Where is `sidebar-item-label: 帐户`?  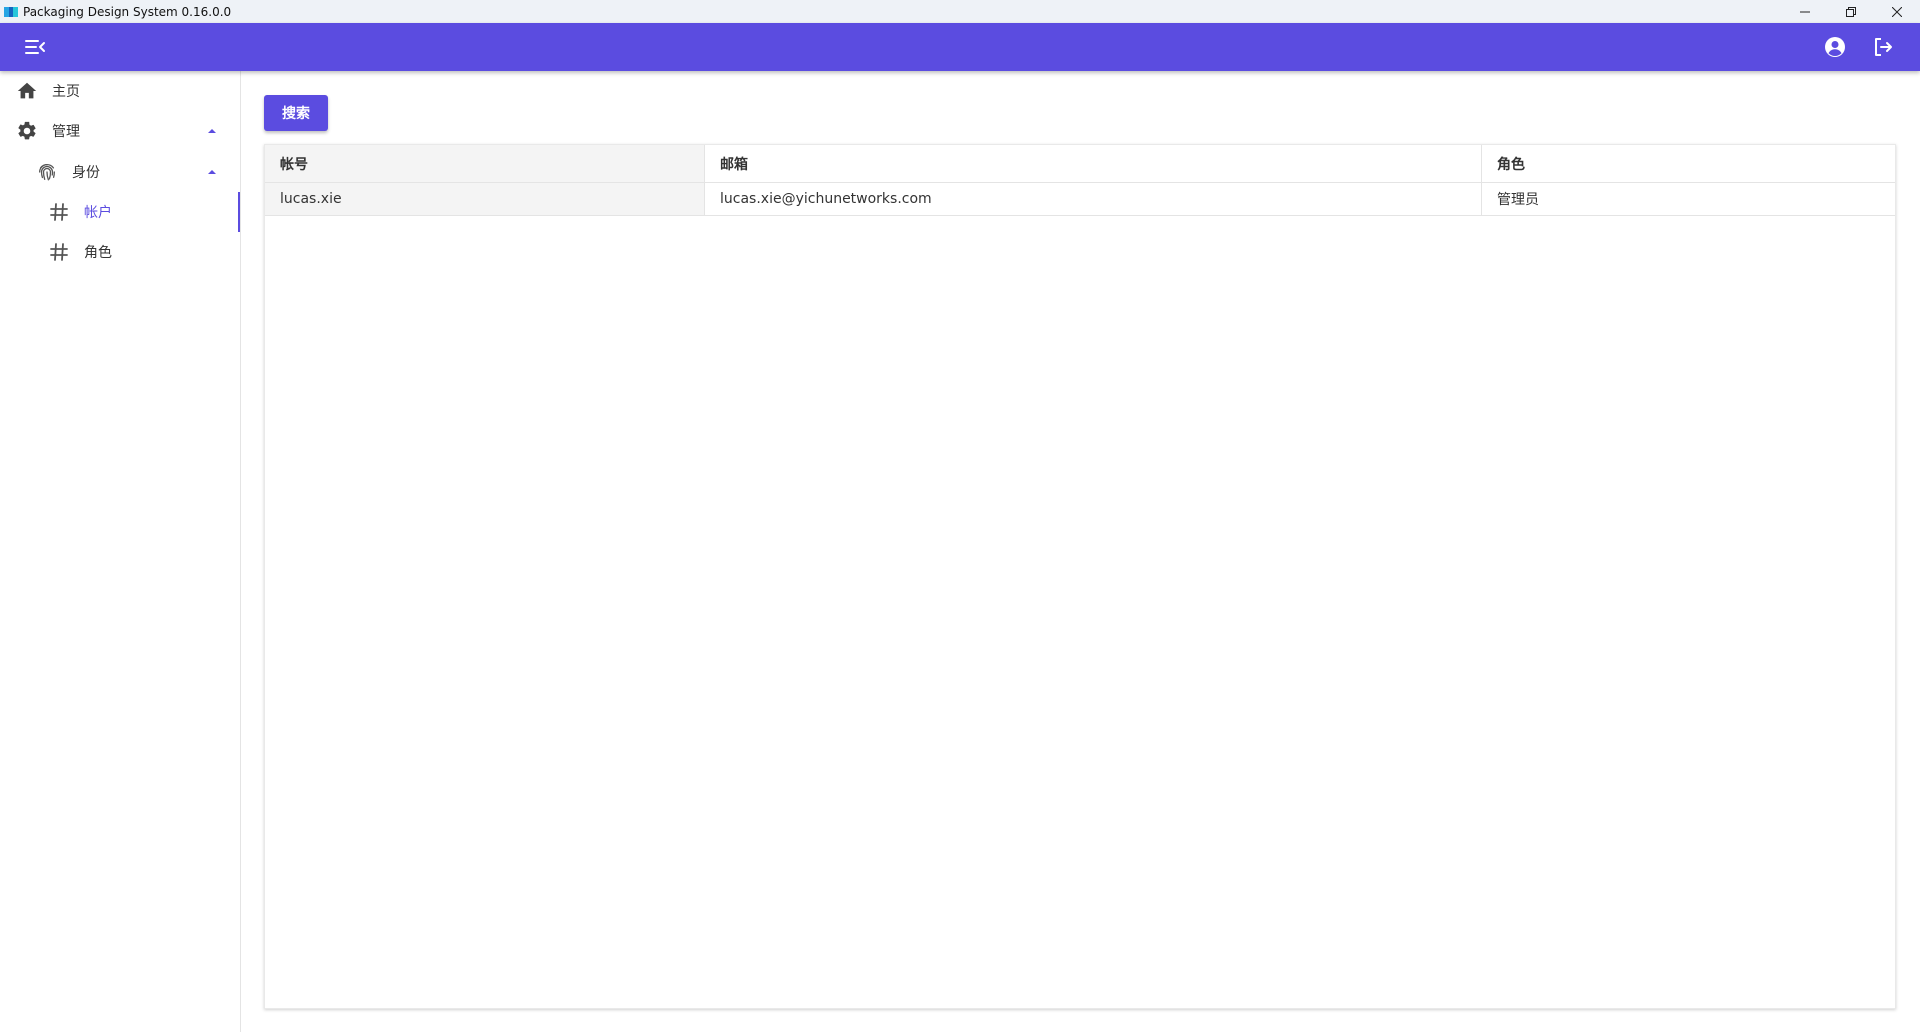
sidebar-item-label: 帐户 is located at coordinates (98, 213).